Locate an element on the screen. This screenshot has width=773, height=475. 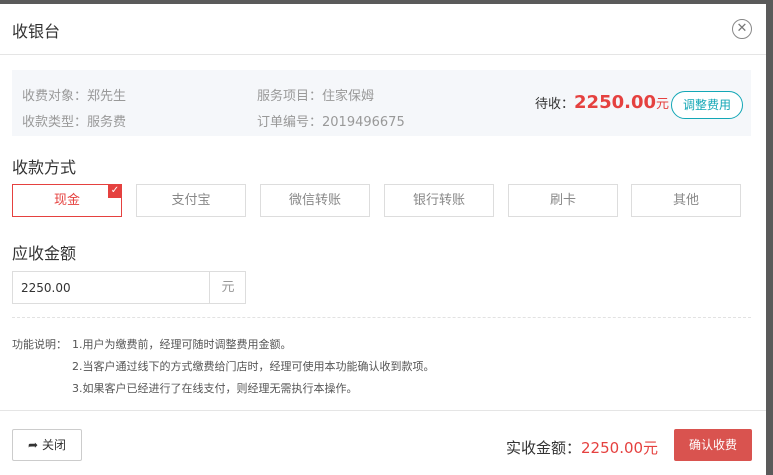
note-line: 1.用户为缴费前，经理可随时调整费用金额。 is located at coordinates (182, 344).